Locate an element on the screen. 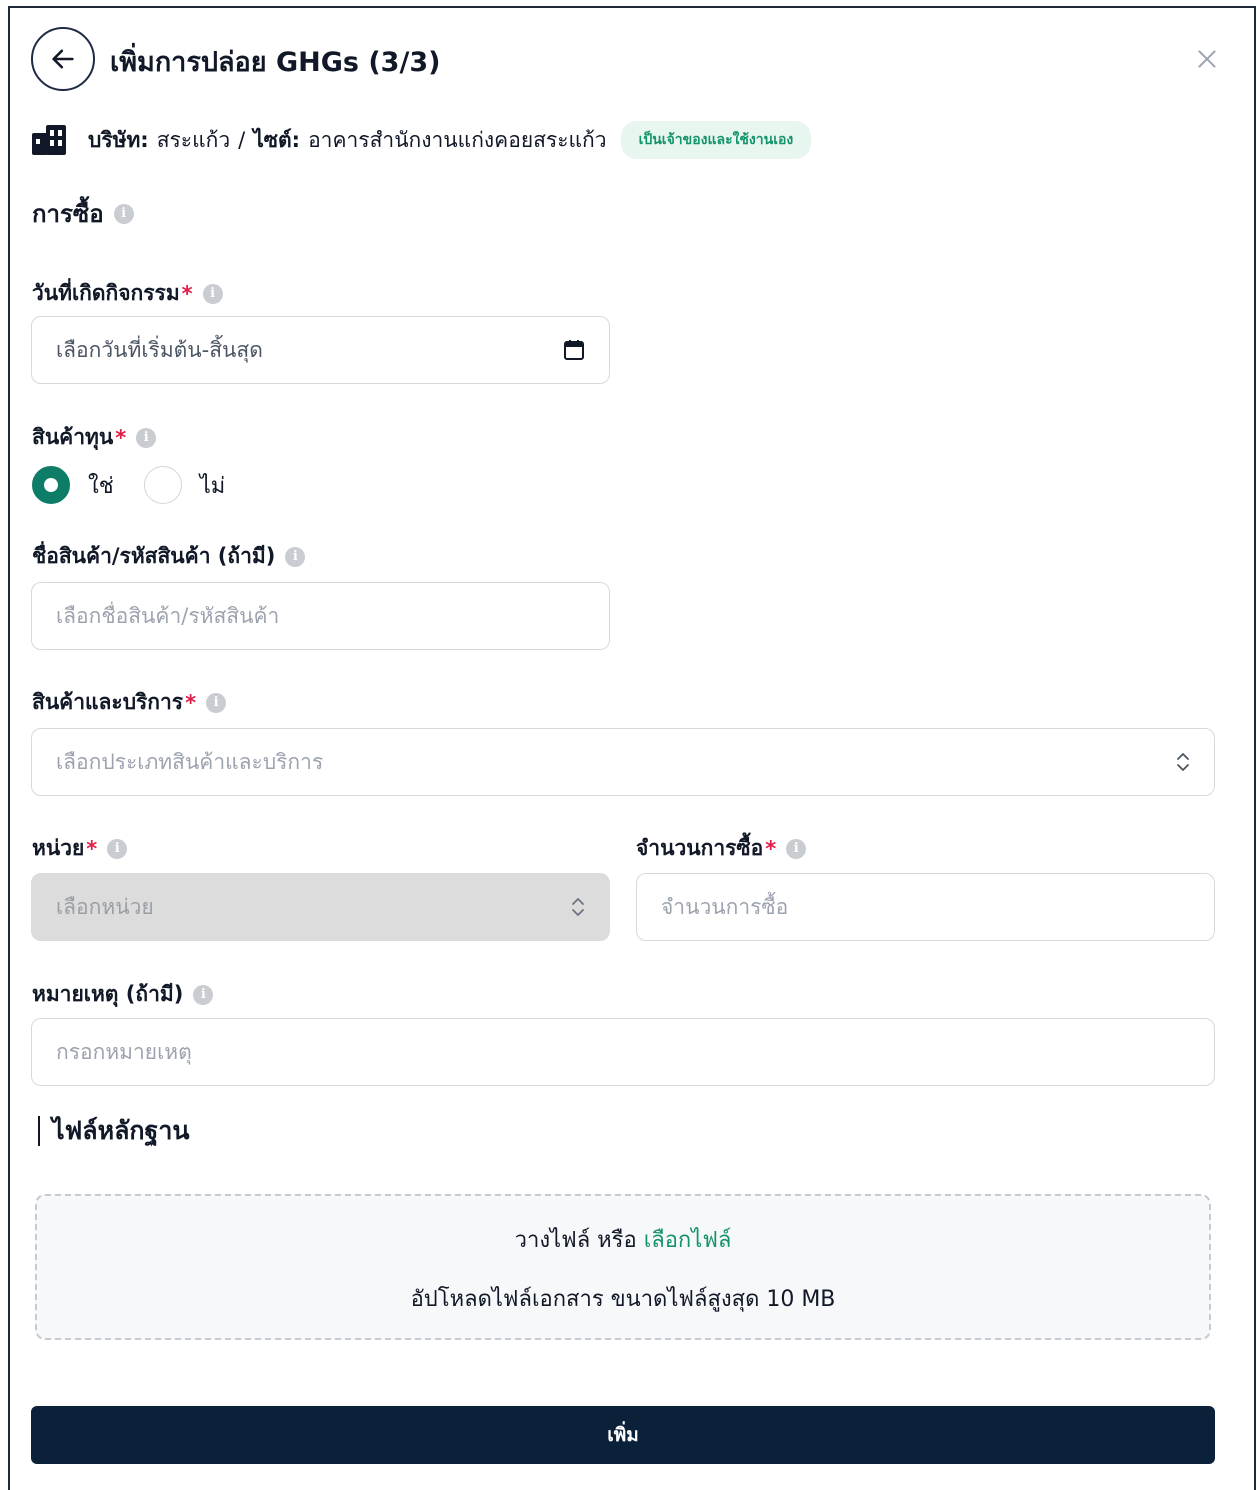 The image size is (1257, 1490). activity-date-placeholder: เลือกวันที่เริ่มต้น-สิ้นสุด is located at coordinates (159, 349).